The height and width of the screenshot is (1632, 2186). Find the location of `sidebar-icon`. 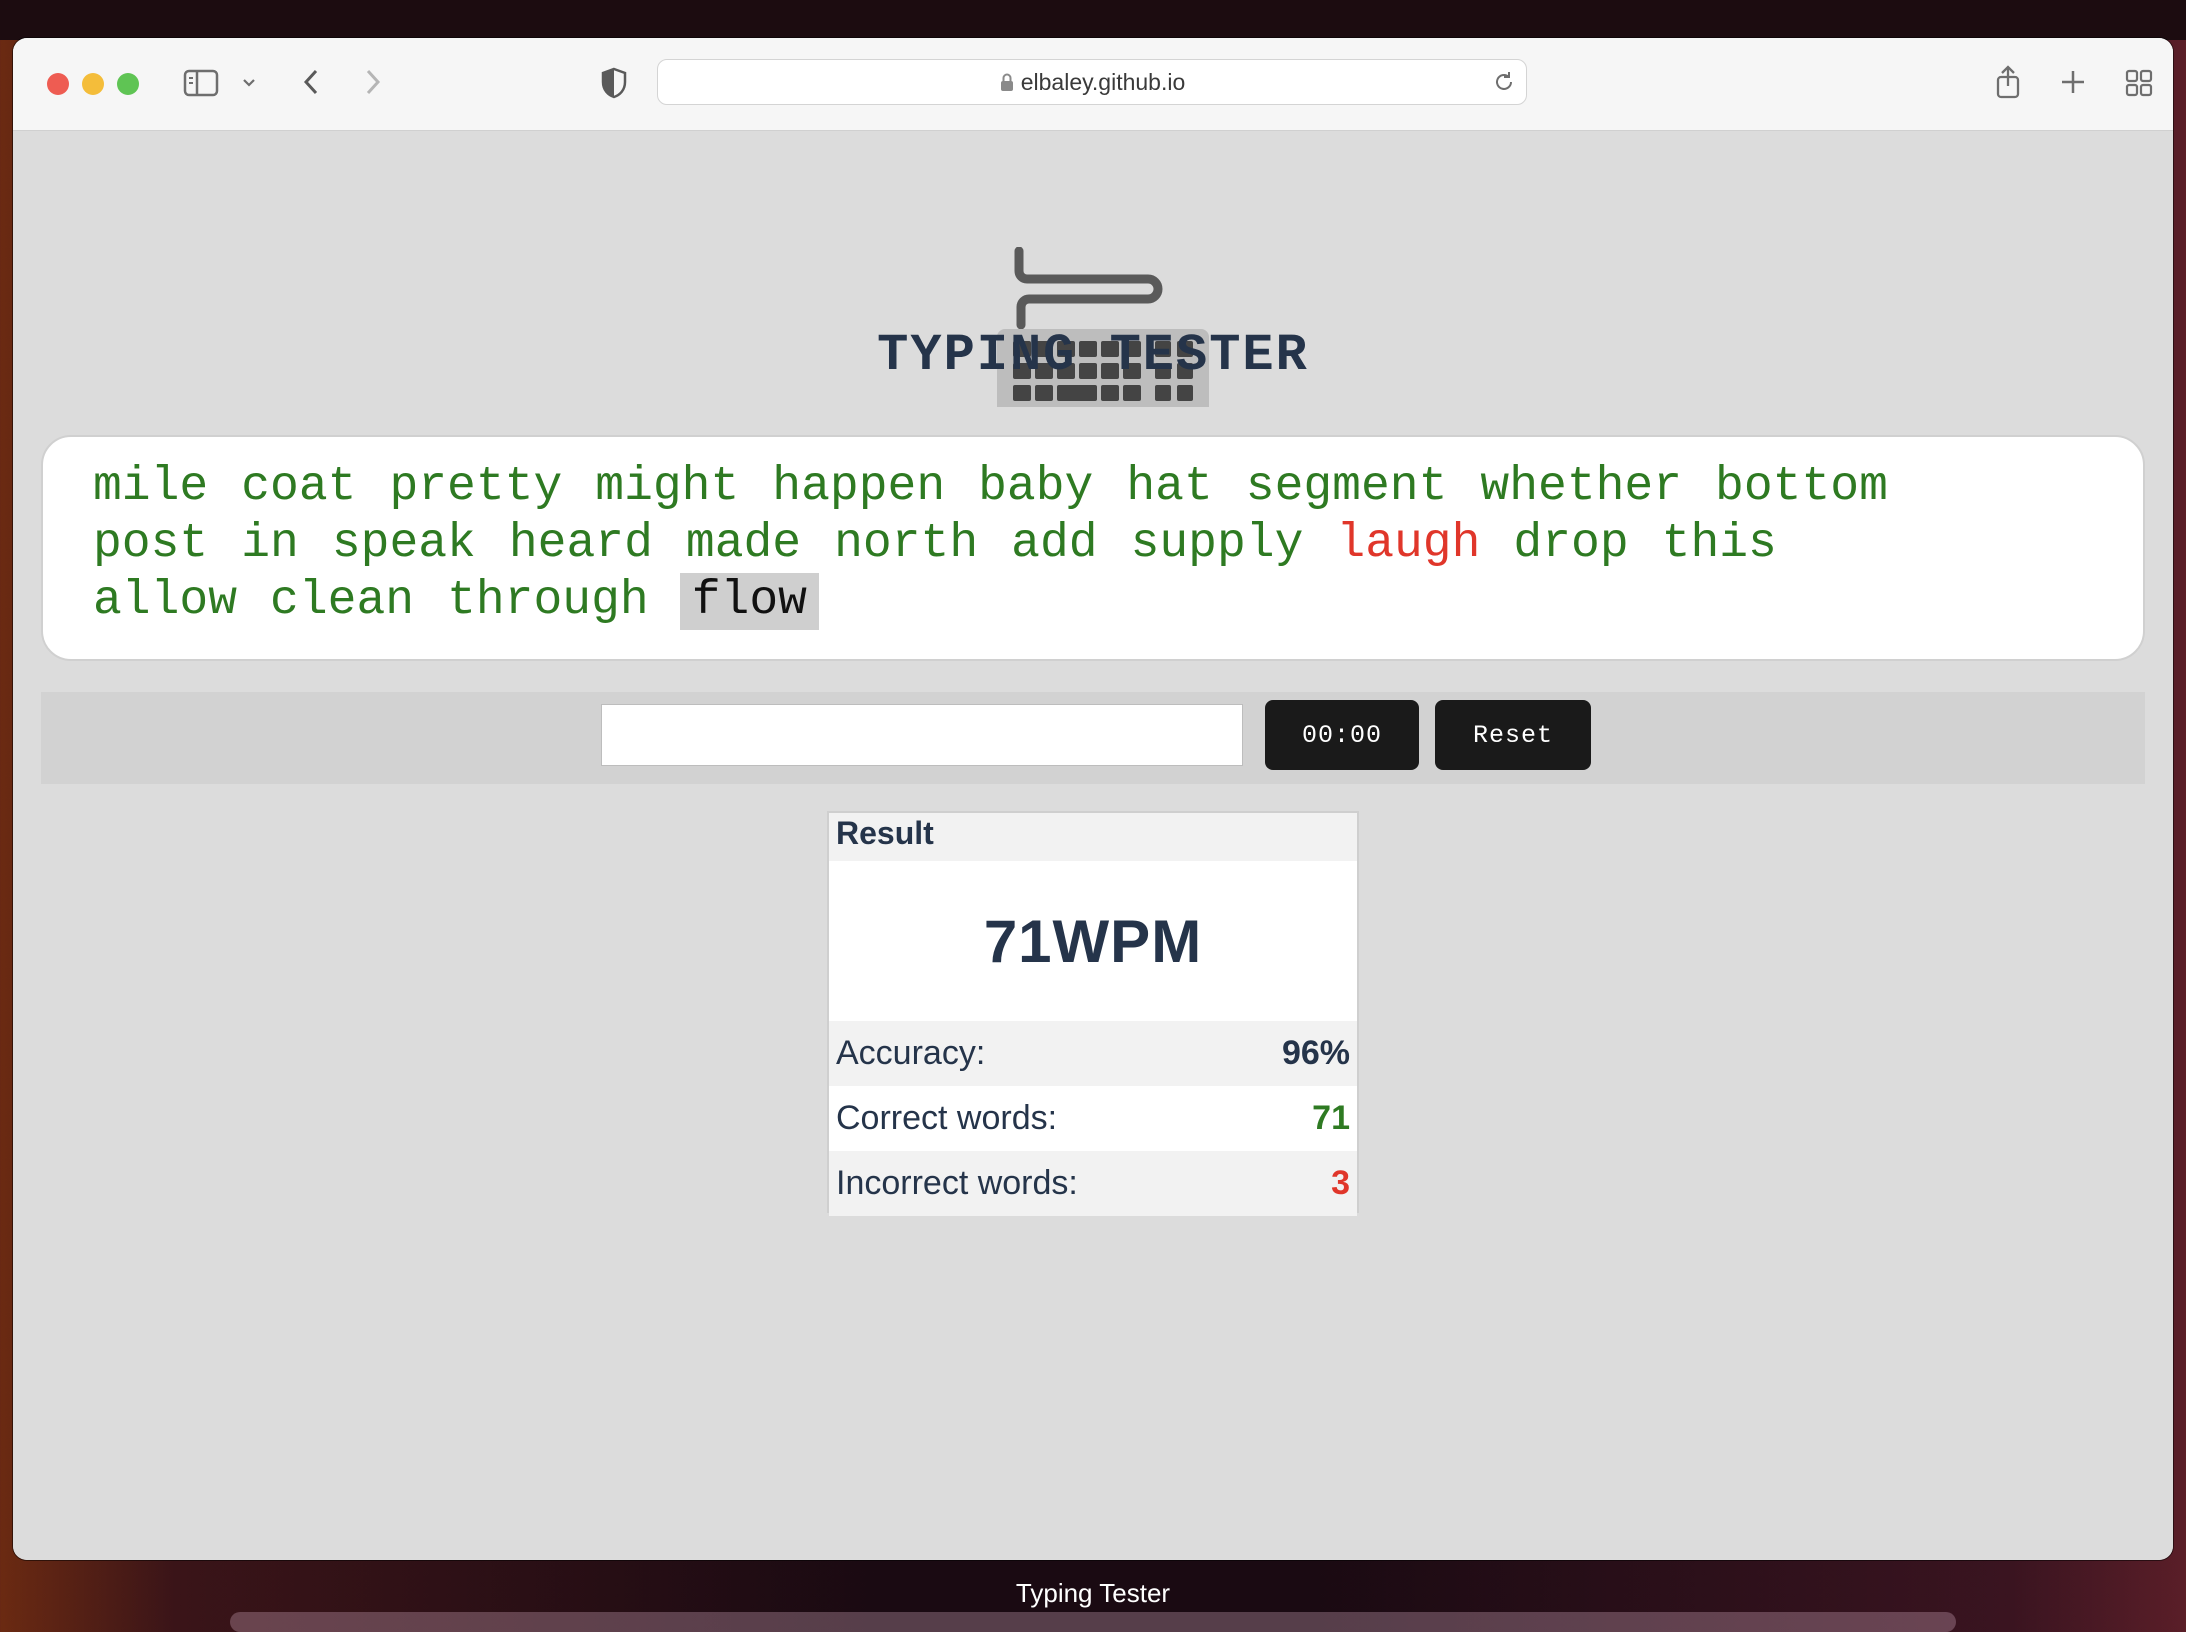

sidebar-icon is located at coordinates (201, 85).